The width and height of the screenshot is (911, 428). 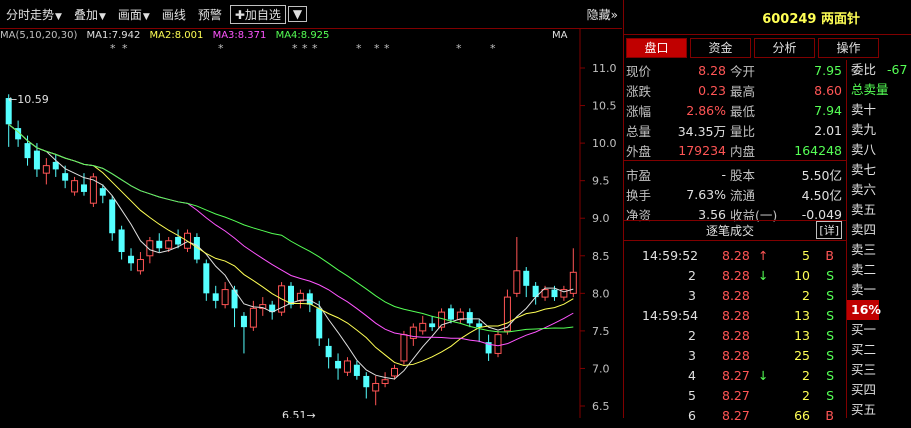 I want to click on quote-label: 涨幅, so click(x=639, y=111).